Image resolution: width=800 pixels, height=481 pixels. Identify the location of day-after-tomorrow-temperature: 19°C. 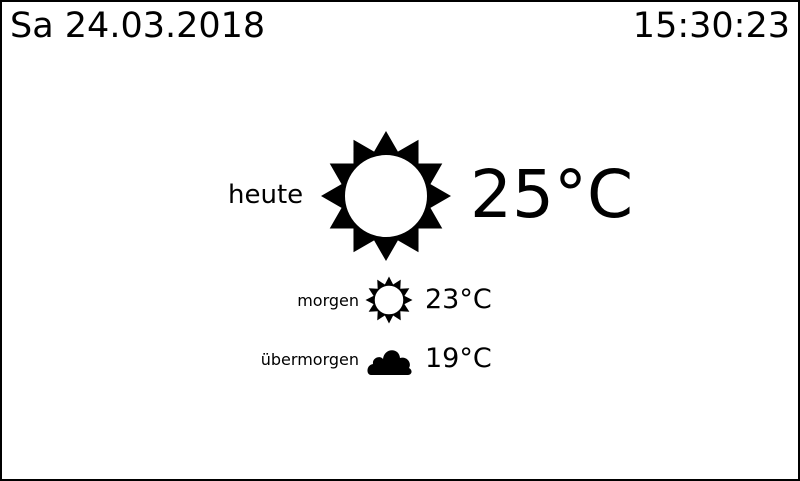
(458, 358).